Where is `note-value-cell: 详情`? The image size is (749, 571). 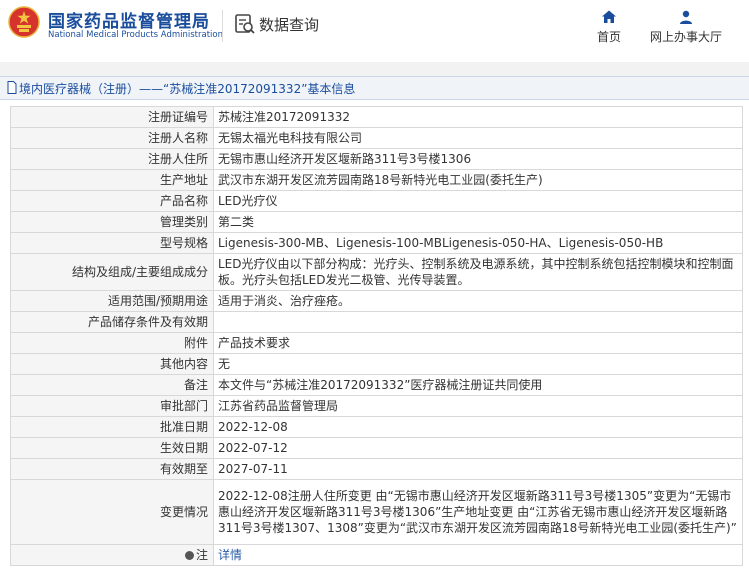 note-value-cell: 详情 is located at coordinates (478, 555).